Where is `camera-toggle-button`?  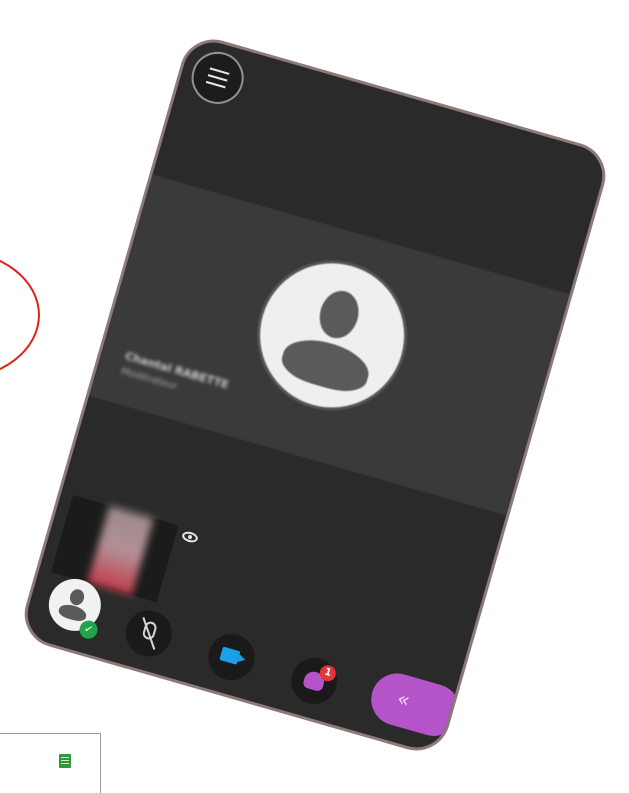 camera-toggle-button is located at coordinates (231, 657).